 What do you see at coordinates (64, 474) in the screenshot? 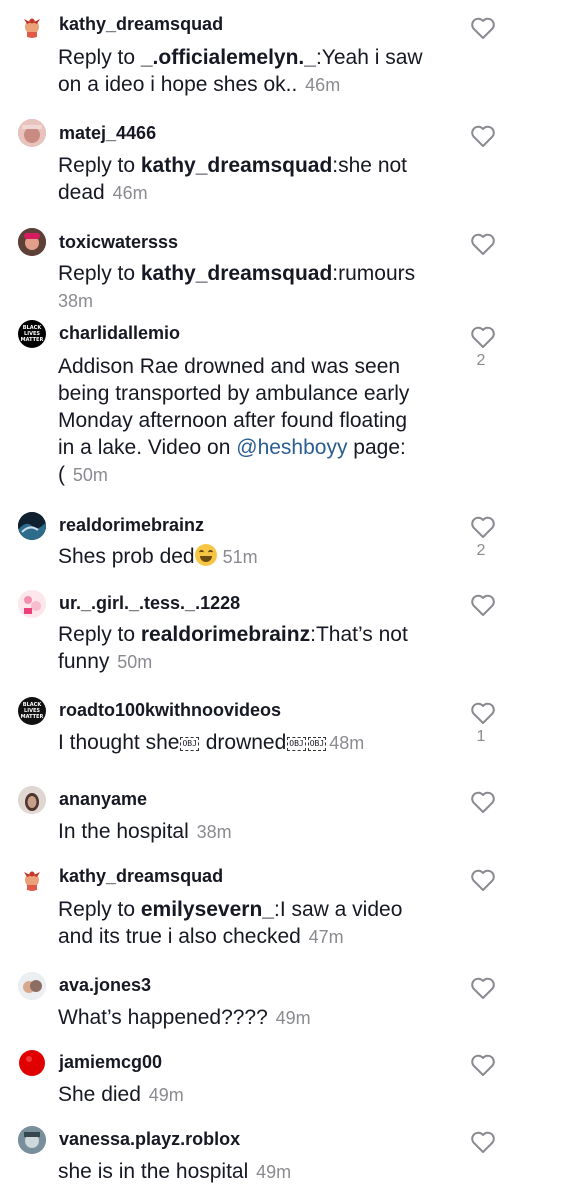
I see `comment-text-line: (` at bounding box center [64, 474].